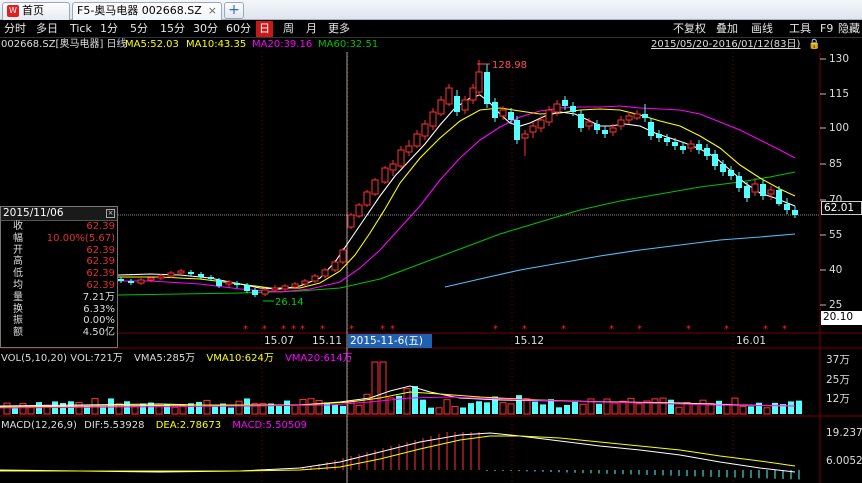 The height and width of the screenshot is (483, 862). Describe the element at coordinates (100, 274) in the screenshot. I see `data-window-value: 62.39` at that location.